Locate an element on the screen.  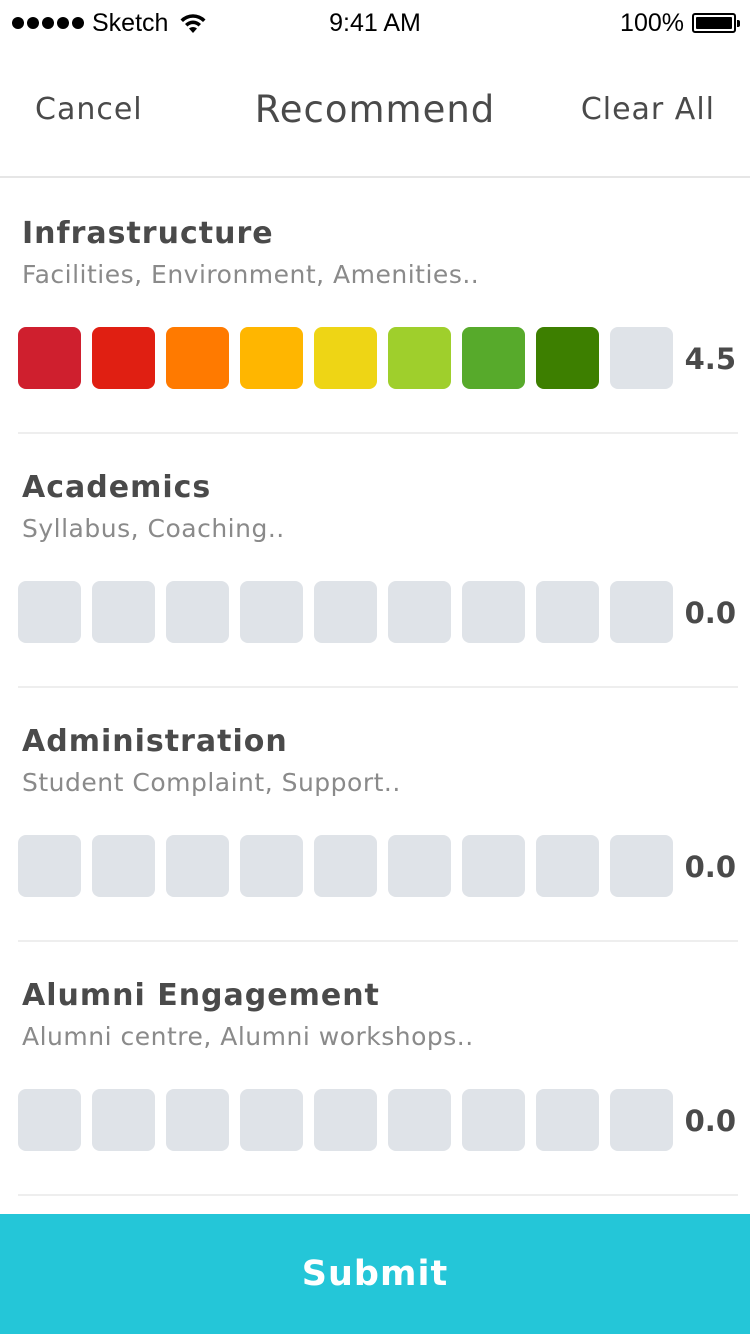
nav-bar: Cancel Recommend Clear All is located at coordinates (375, 109).